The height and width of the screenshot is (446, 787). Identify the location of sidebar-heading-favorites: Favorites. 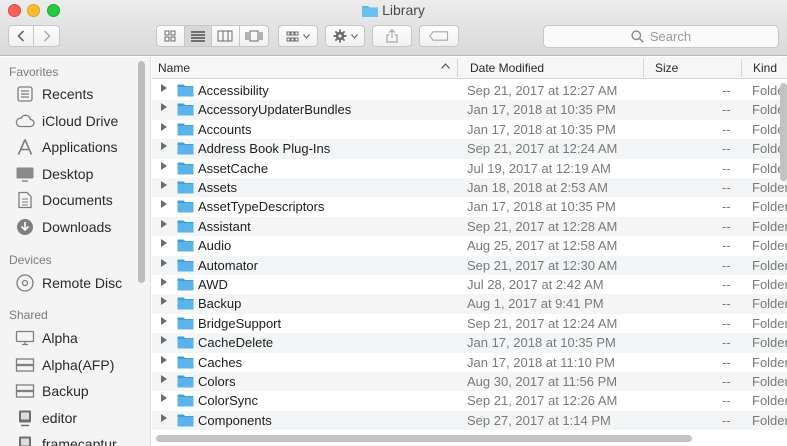
(34, 72).